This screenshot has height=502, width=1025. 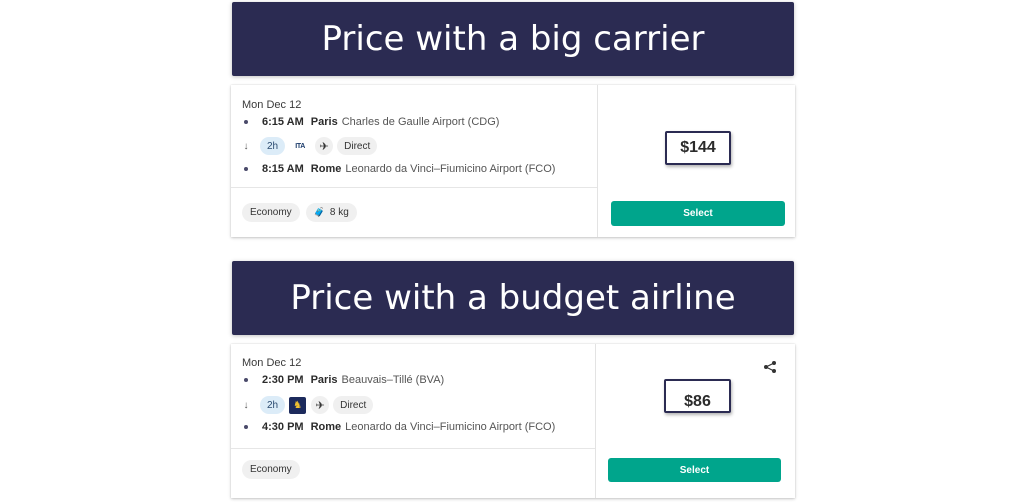 I want to click on banner-big-carrier: Price with a big carrier, so click(x=513, y=39).